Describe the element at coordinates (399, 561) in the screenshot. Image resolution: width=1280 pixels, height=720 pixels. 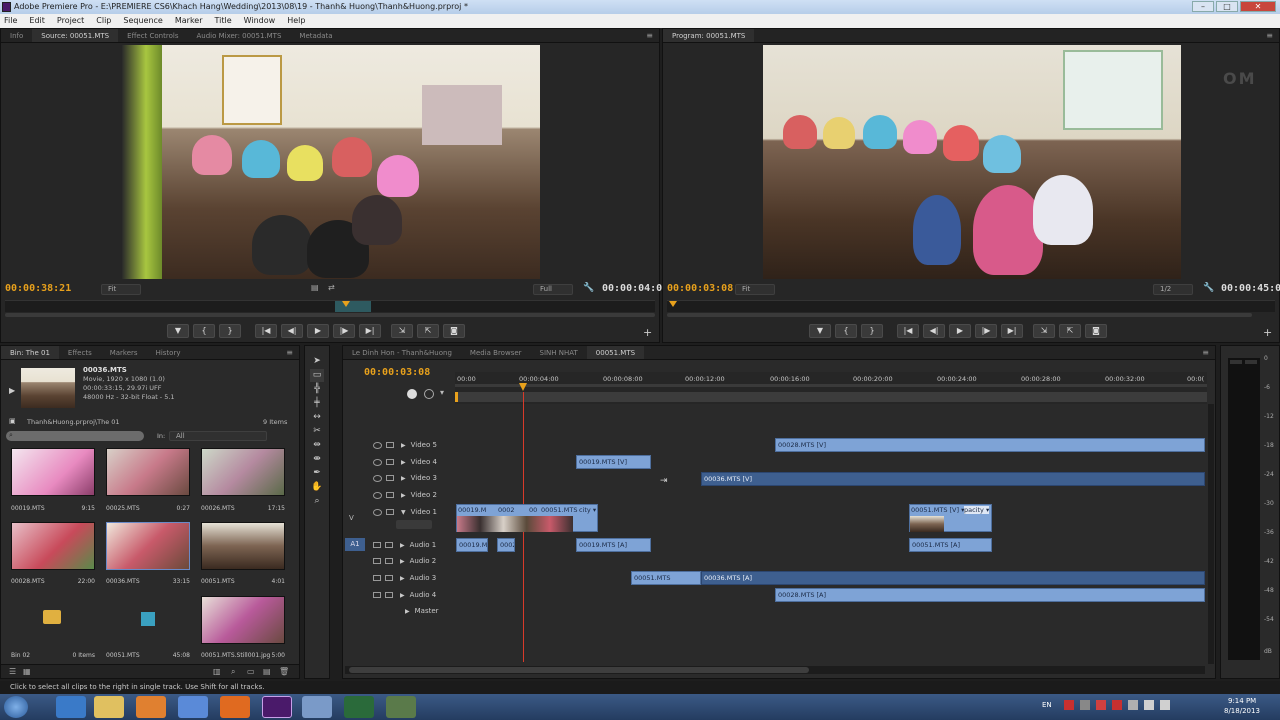
I see `track-header-audio2: ▶ Audio 2` at that location.